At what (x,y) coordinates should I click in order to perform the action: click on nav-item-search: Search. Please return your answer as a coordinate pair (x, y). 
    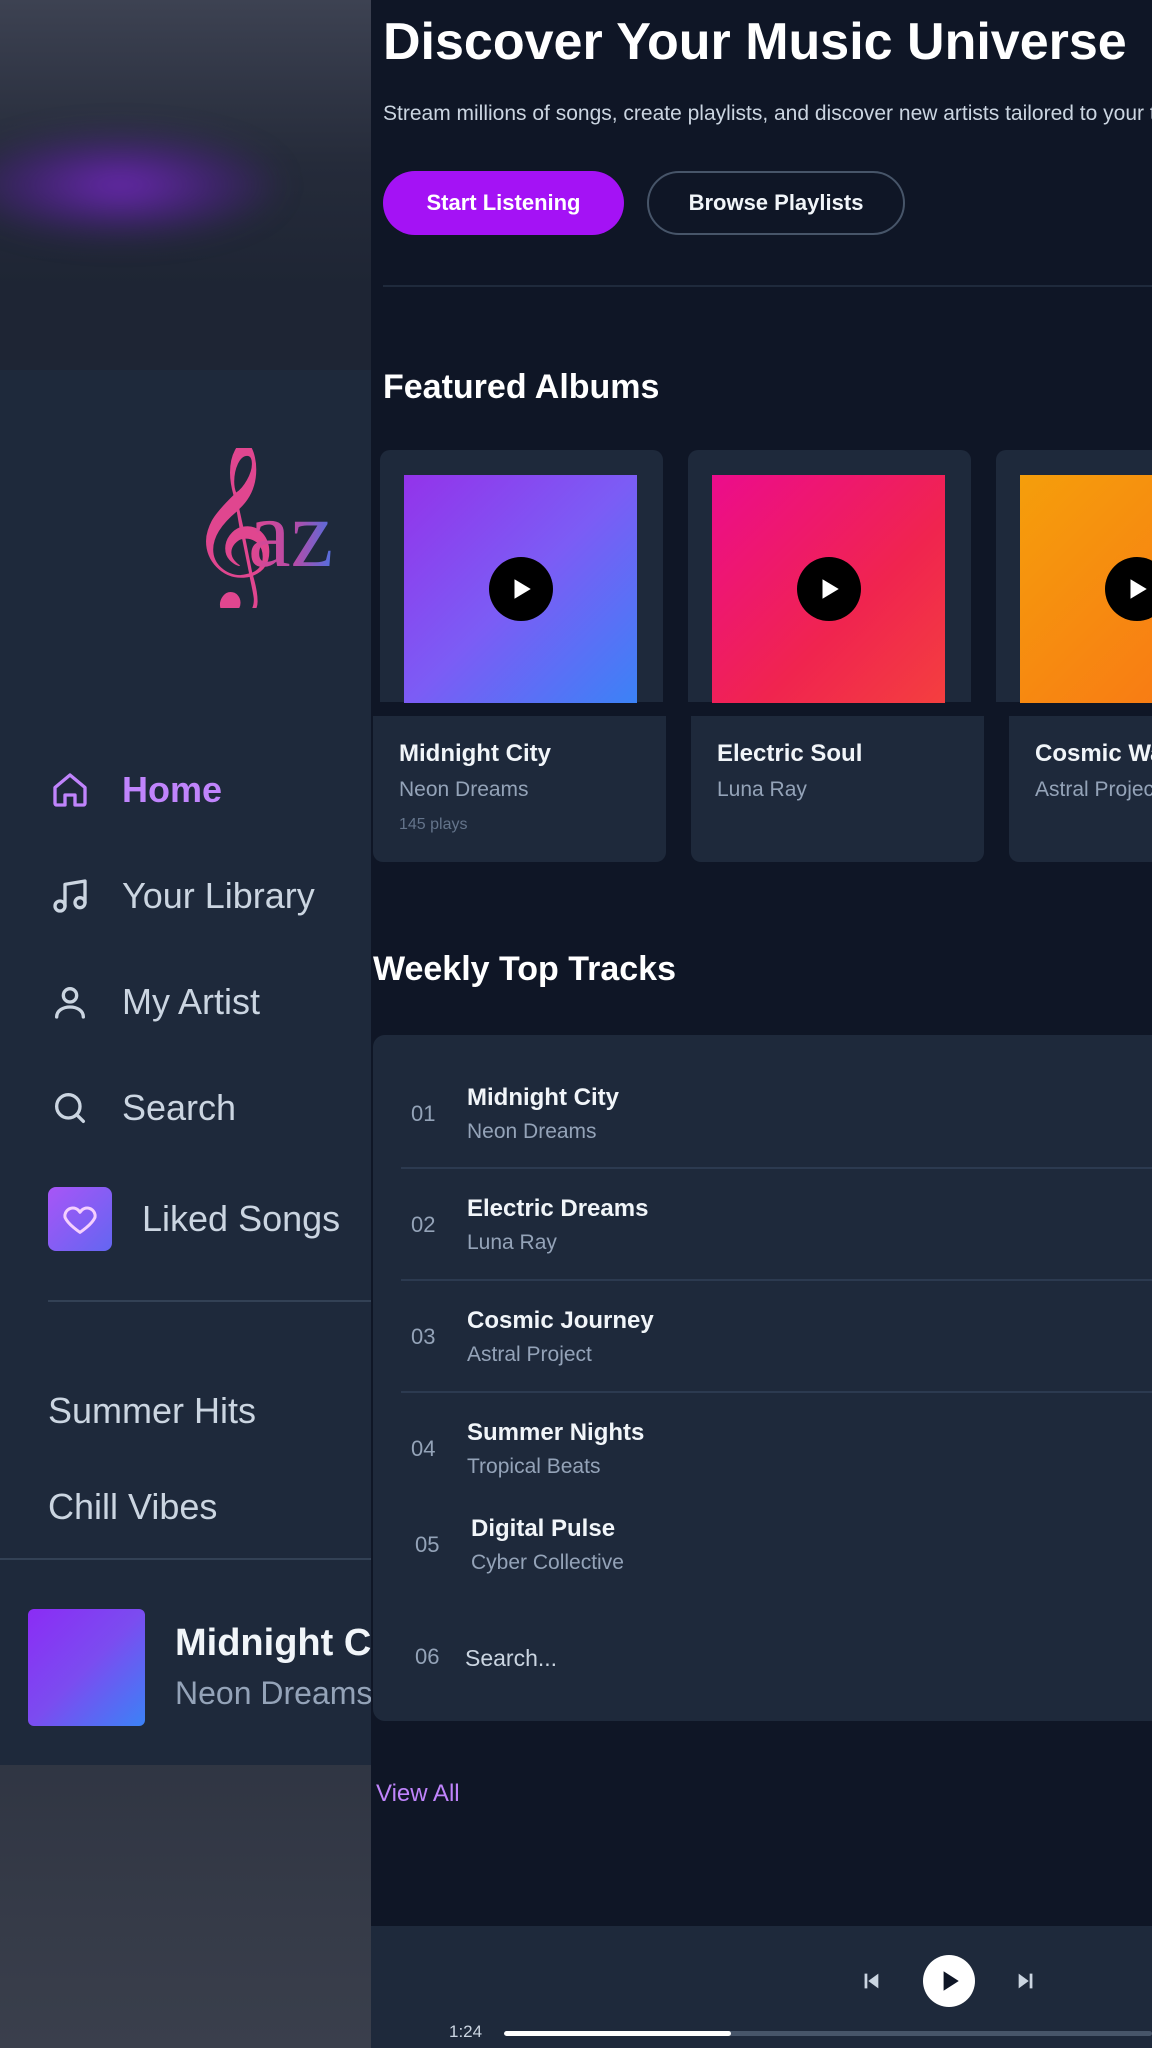
    Looking at the image, I should click on (208, 1108).